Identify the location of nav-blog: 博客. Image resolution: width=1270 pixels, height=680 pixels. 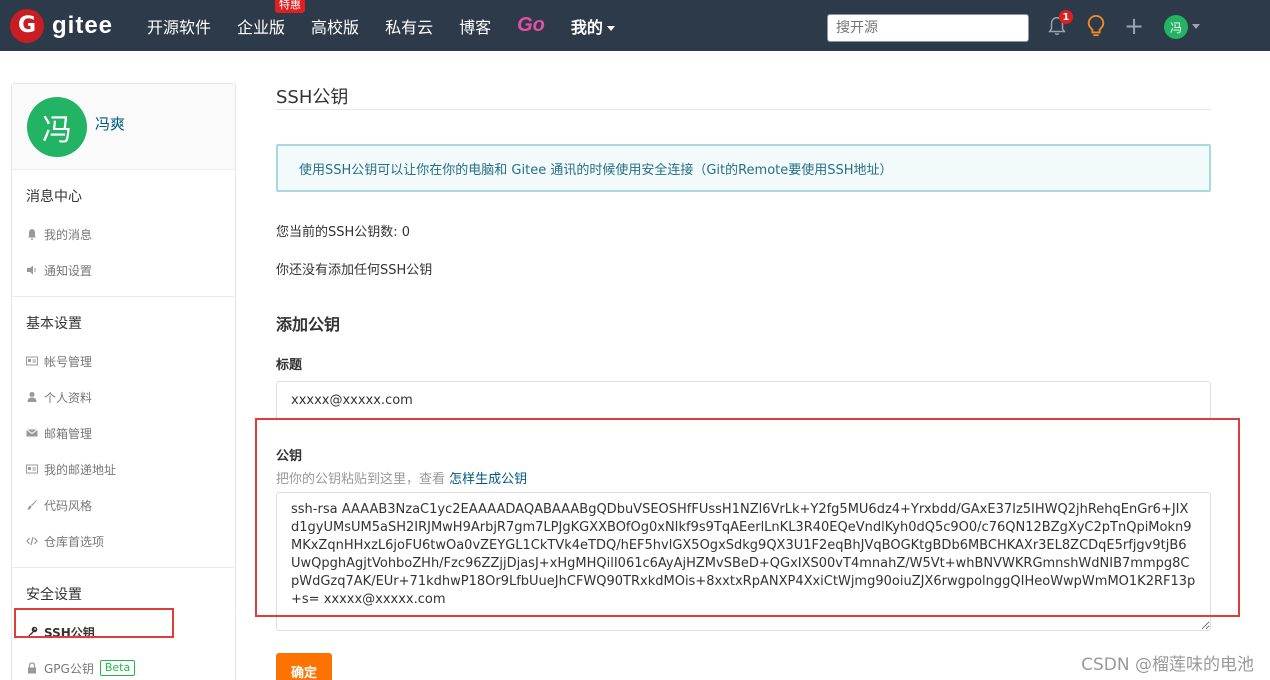
(475, 26).